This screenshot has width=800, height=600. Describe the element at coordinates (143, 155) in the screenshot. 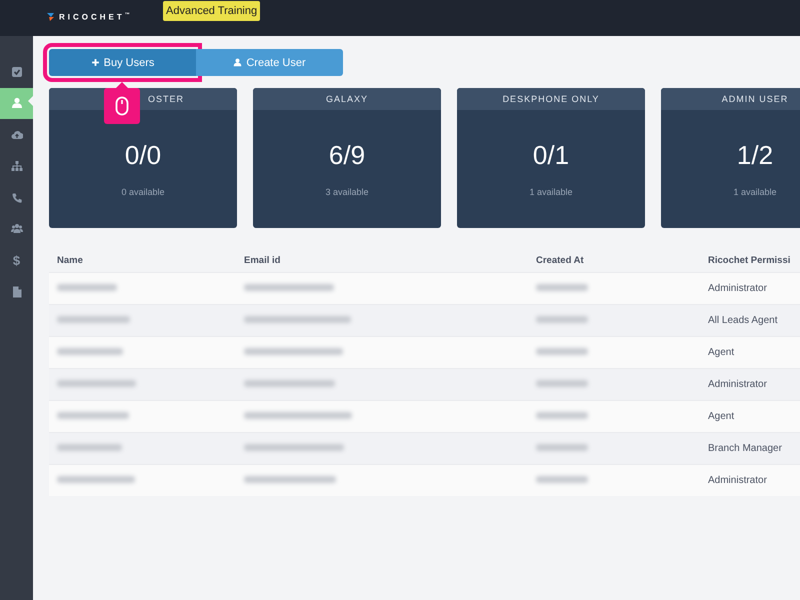

I see `license-count: 0/0` at that location.